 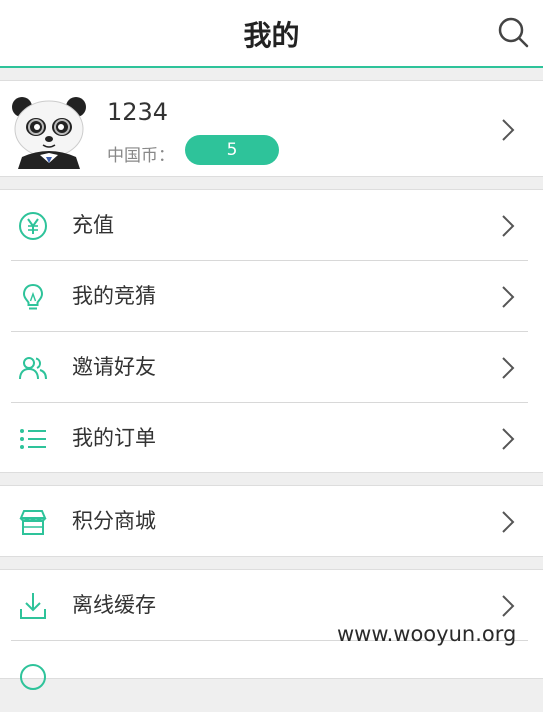 I want to click on menu-item-recharge: 充值, so click(x=271, y=225).